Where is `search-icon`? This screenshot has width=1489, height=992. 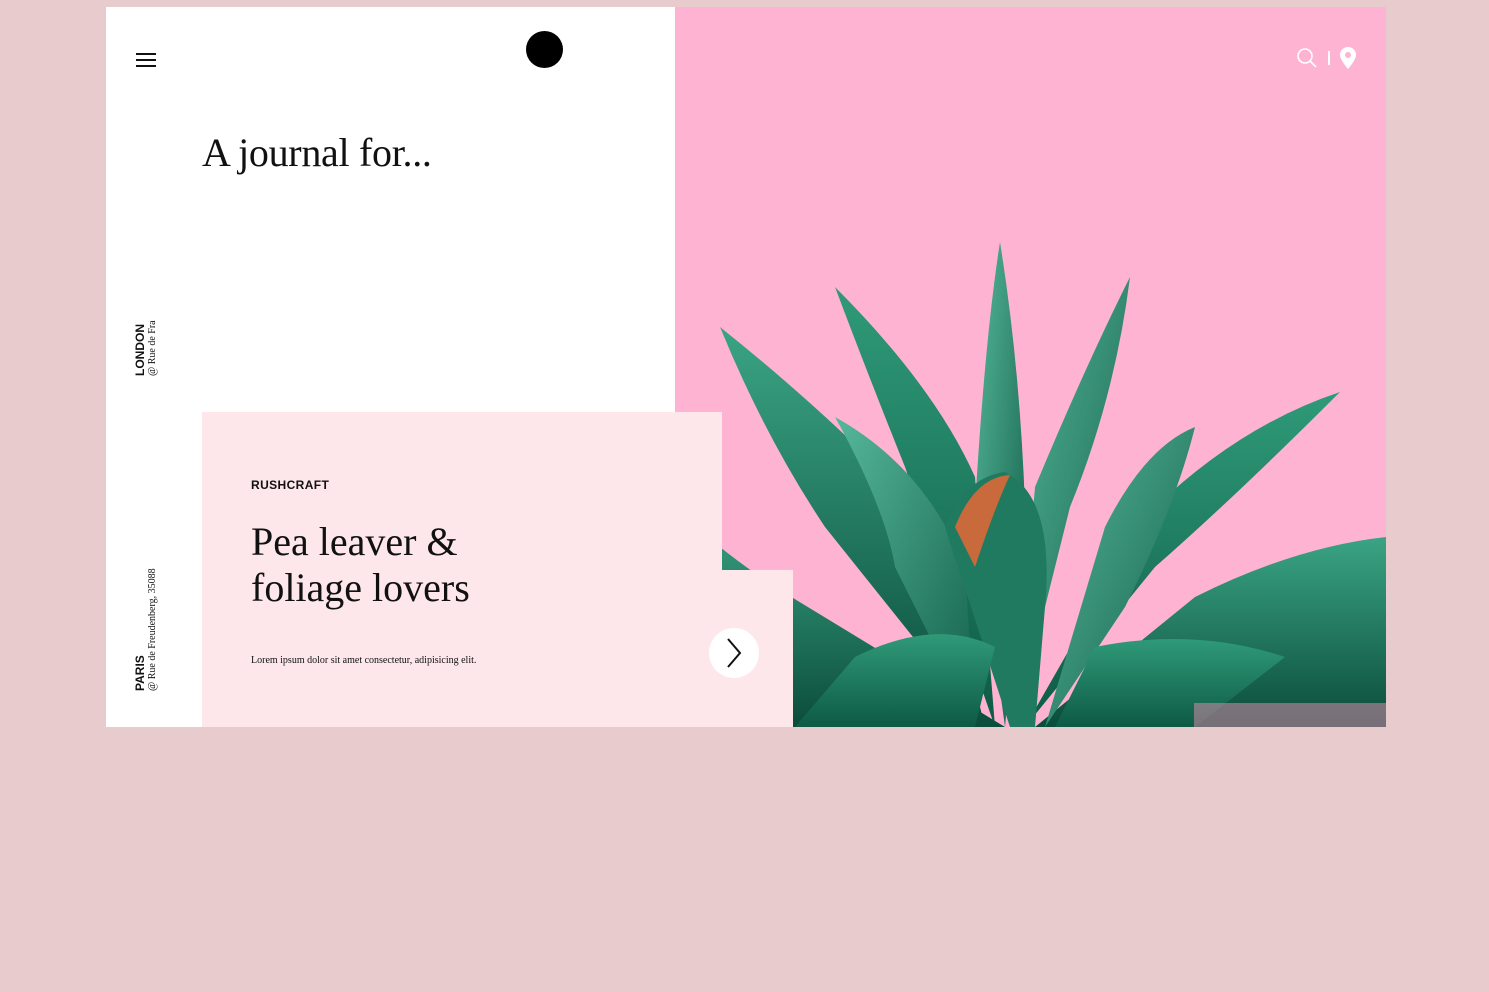
search-icon is located at coordinates (1307, 58).